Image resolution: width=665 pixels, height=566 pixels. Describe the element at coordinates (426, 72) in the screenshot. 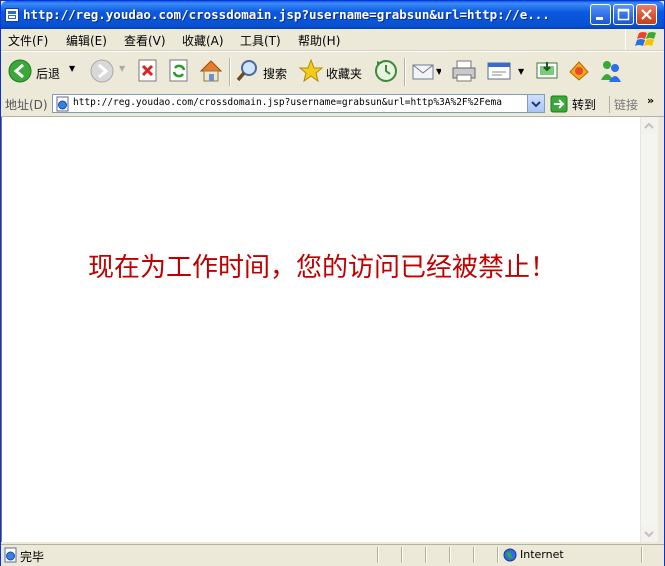

I see `mail-icon: ▼` at that location.